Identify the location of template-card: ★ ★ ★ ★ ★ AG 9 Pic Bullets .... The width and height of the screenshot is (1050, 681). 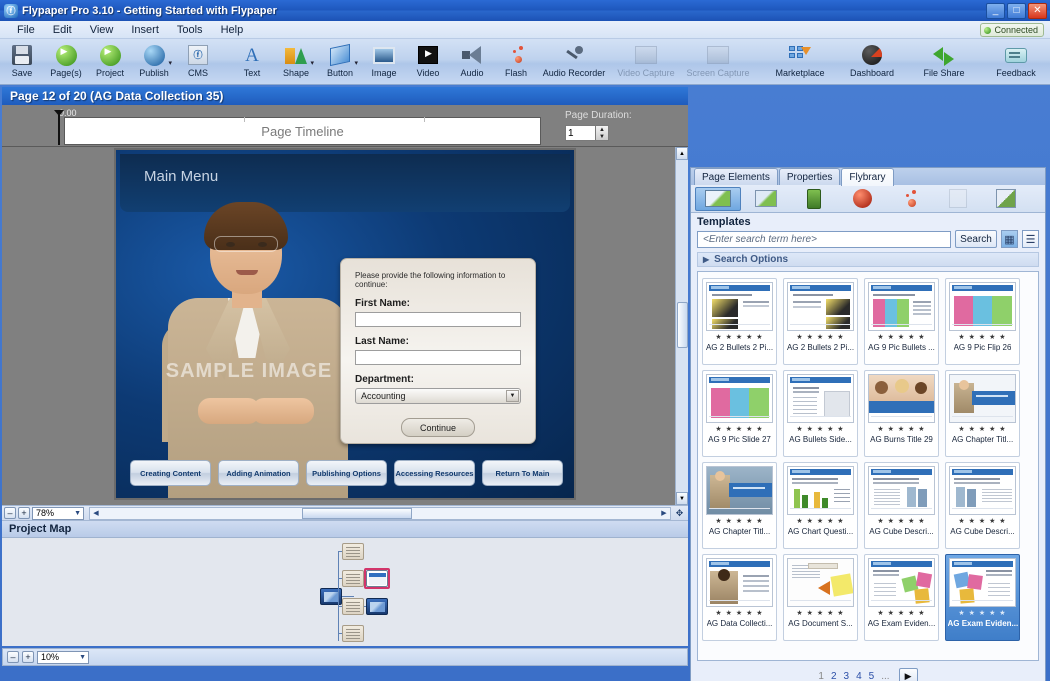
(901, 321).